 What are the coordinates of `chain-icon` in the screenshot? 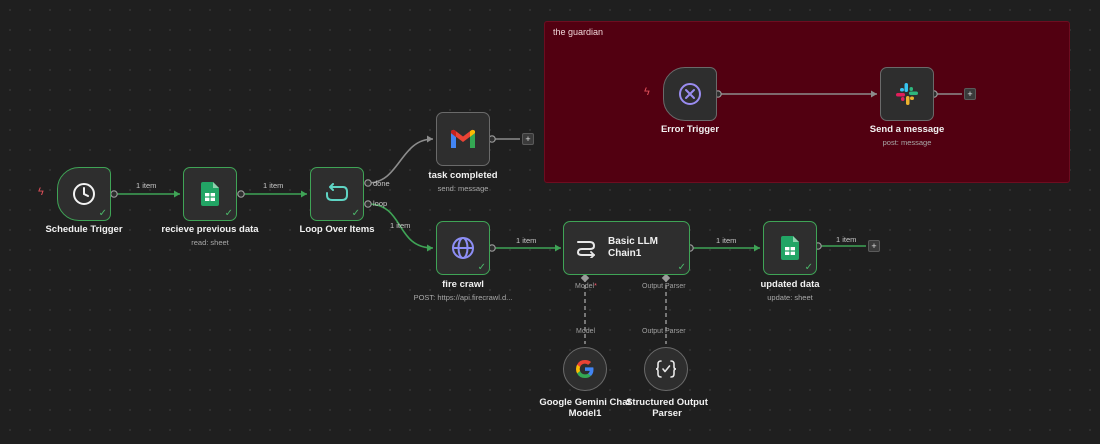 It's located at (586, 249).